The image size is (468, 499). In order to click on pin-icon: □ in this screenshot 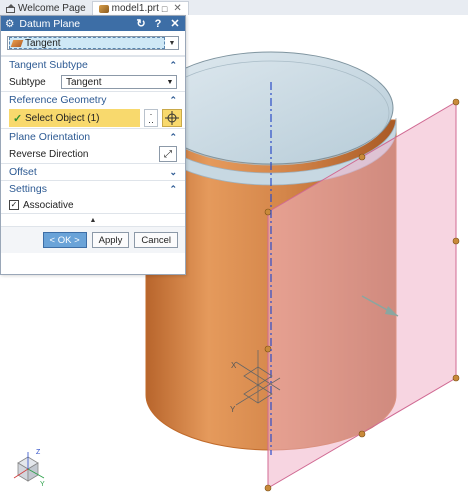, I will do `click(164, 9)`.